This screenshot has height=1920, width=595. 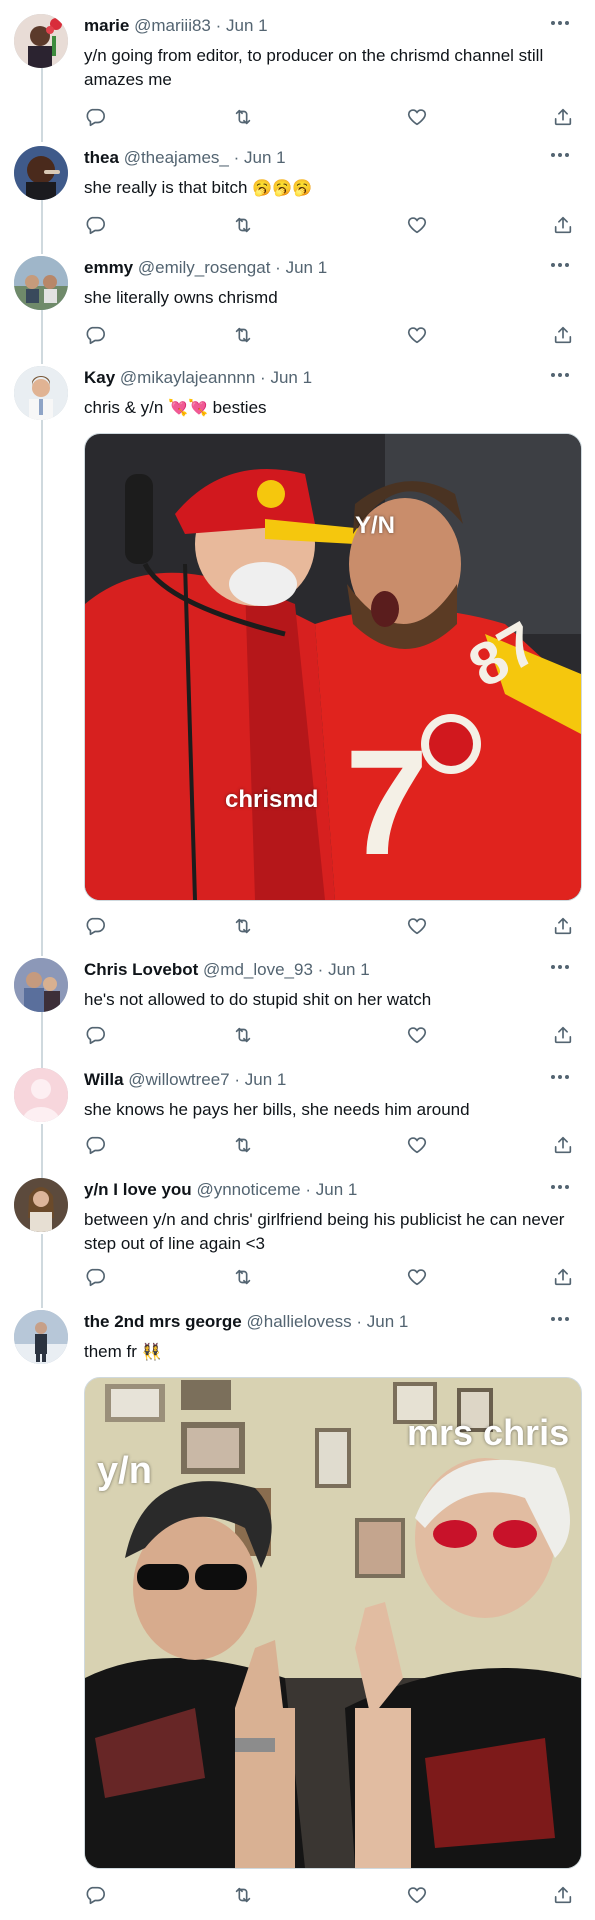 I want to click on user-handle: @md_love_93, so click(x=258, y=969).